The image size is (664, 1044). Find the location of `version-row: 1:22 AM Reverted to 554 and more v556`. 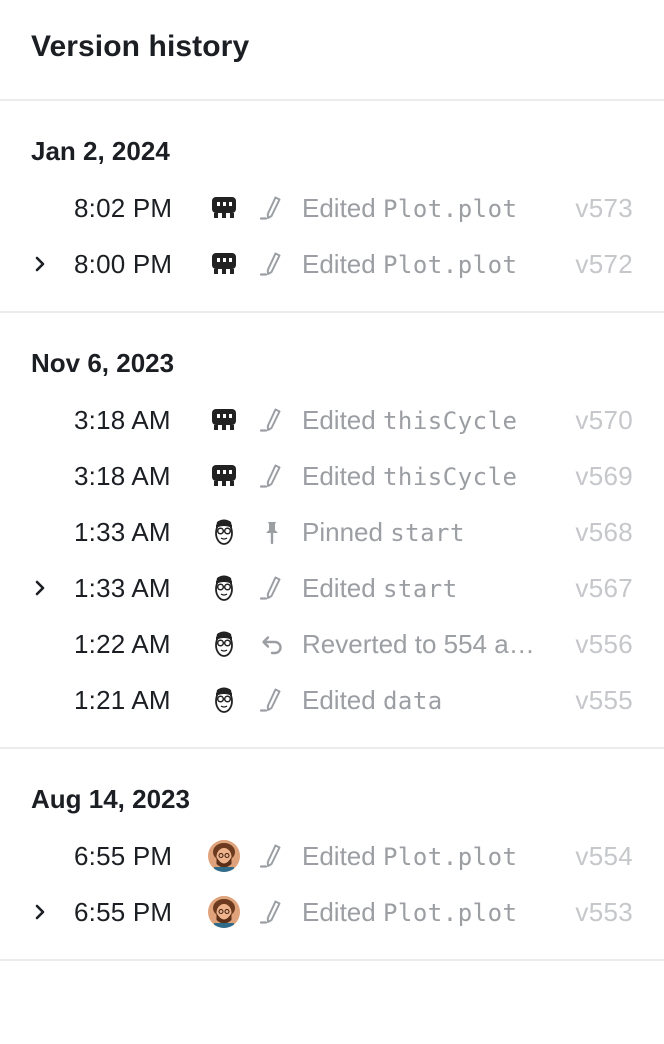

version-row: 1:22 AM Reverted to 554 and more v556 is located at coordinates (332, 644).